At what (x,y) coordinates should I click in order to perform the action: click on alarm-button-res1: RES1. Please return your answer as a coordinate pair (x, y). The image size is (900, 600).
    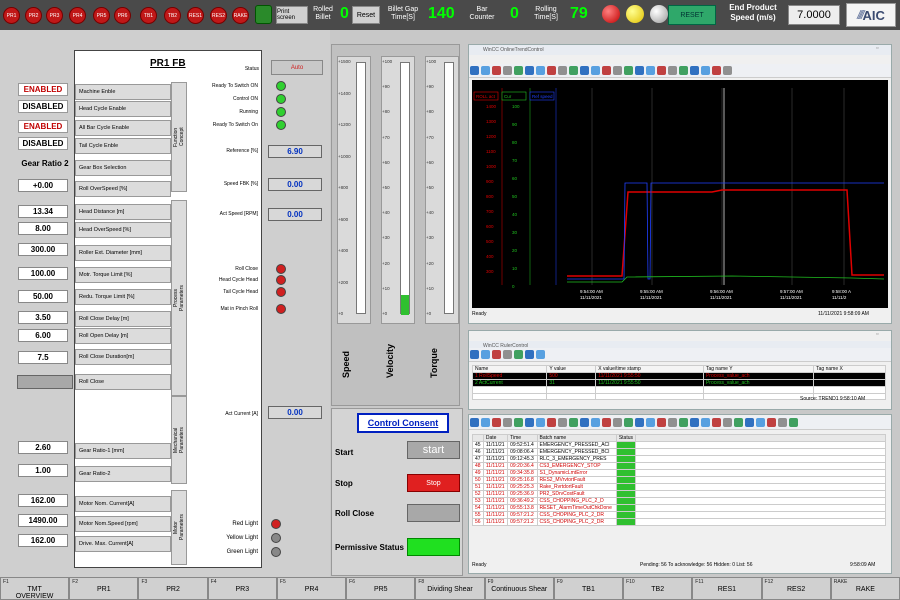
    Looking at the image, I should click on (195, 15).